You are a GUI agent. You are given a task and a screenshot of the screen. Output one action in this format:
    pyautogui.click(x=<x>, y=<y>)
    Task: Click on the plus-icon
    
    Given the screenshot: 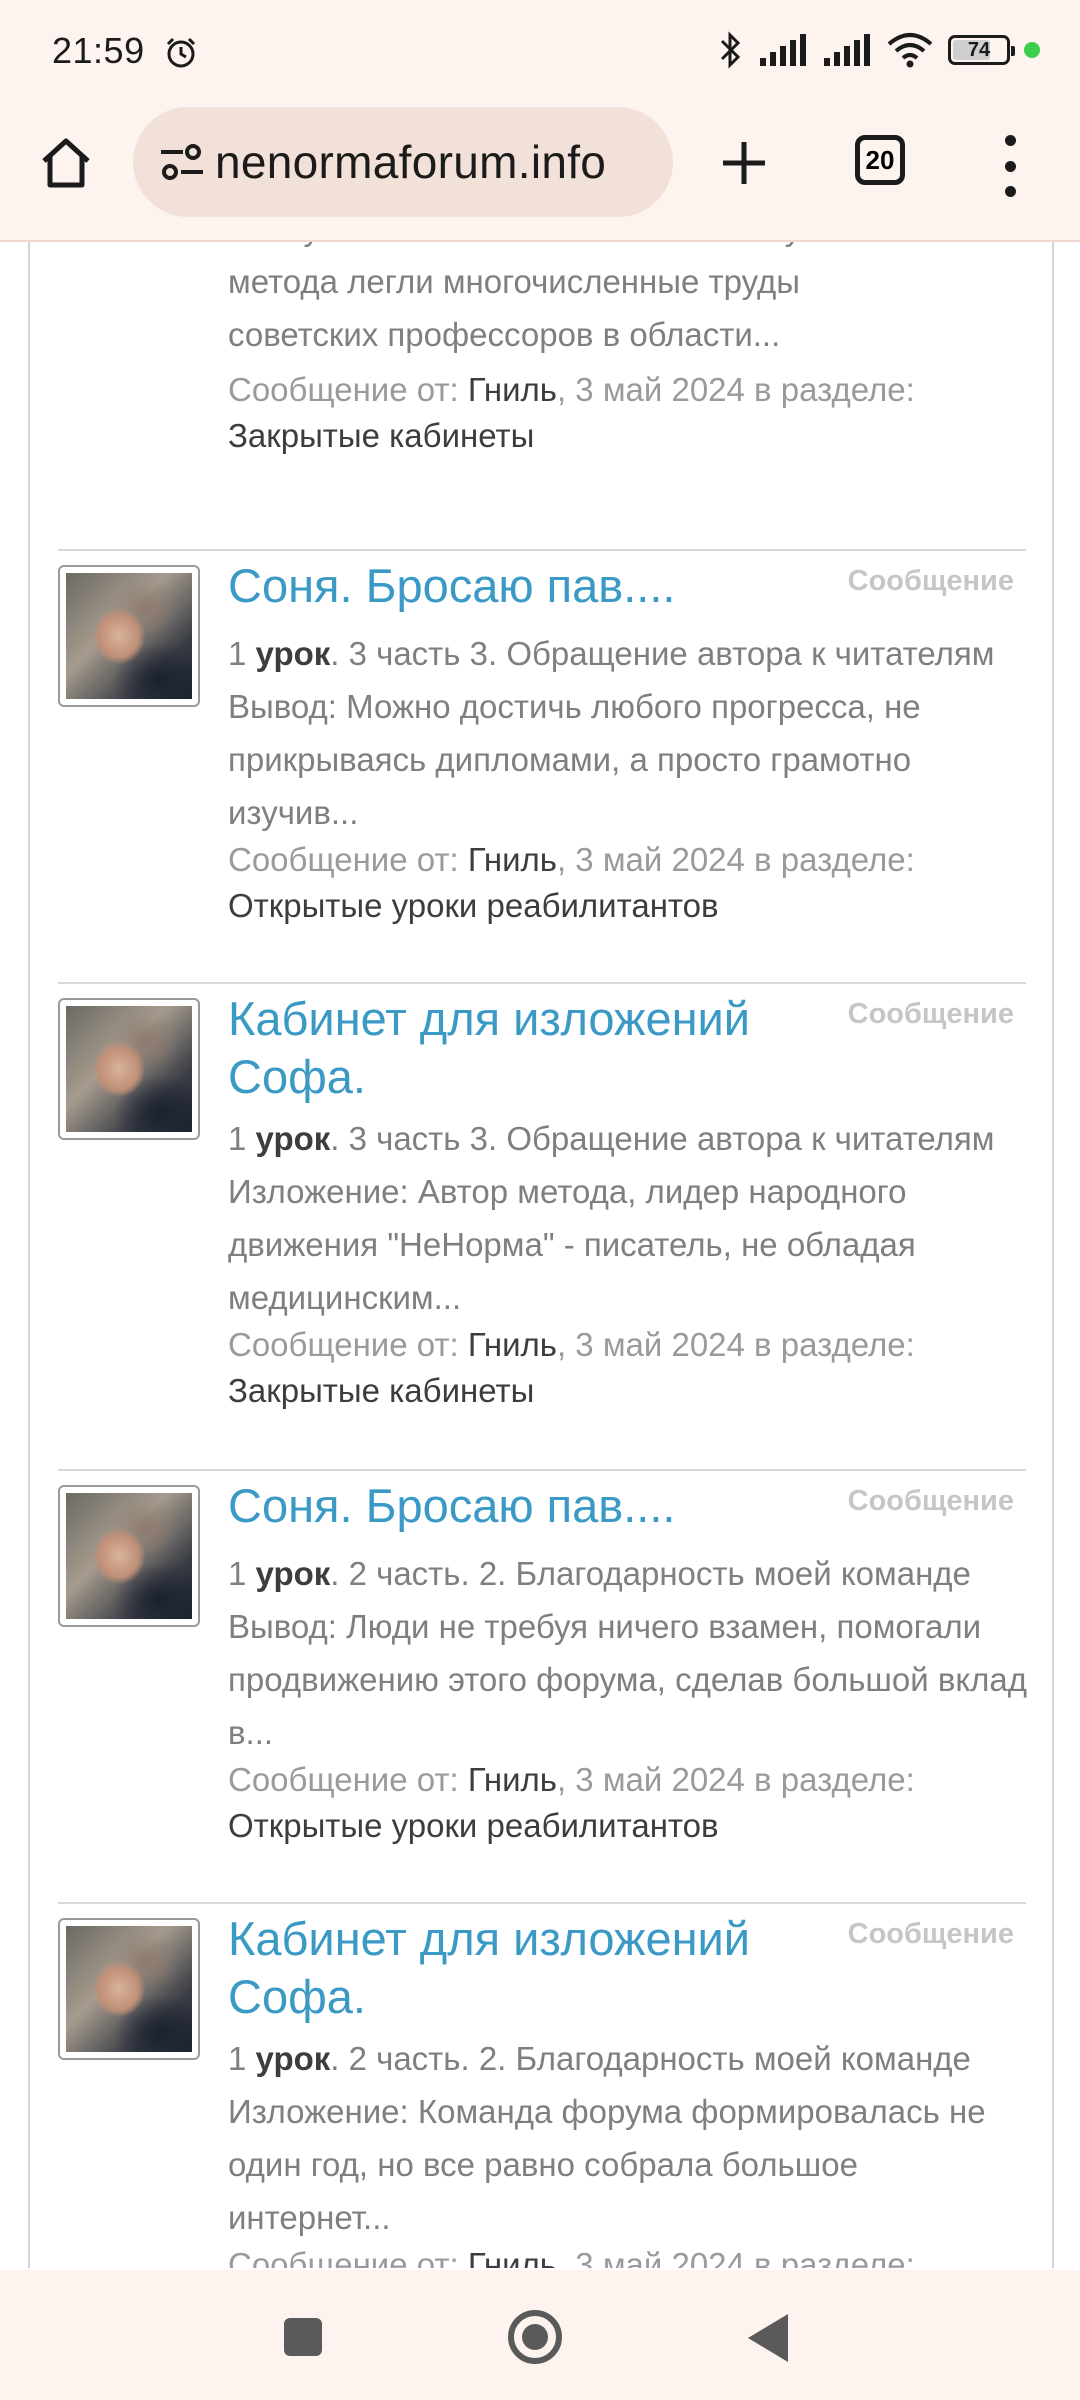 What is the action you would take?
    pyautogui.click(x=744, y=163)
    